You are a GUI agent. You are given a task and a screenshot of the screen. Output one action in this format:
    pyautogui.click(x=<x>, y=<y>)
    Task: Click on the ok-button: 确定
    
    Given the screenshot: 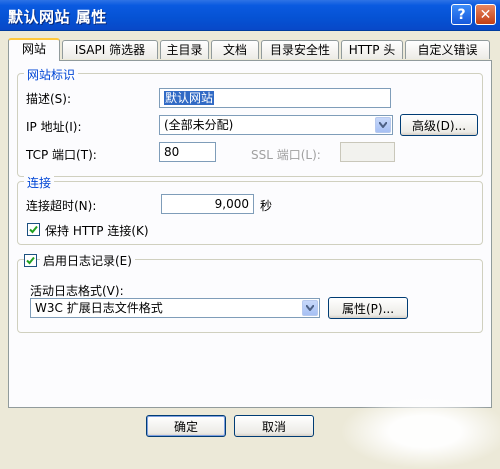 What is the action you would take?
    pyautogui.click(x=186, y=426)
    